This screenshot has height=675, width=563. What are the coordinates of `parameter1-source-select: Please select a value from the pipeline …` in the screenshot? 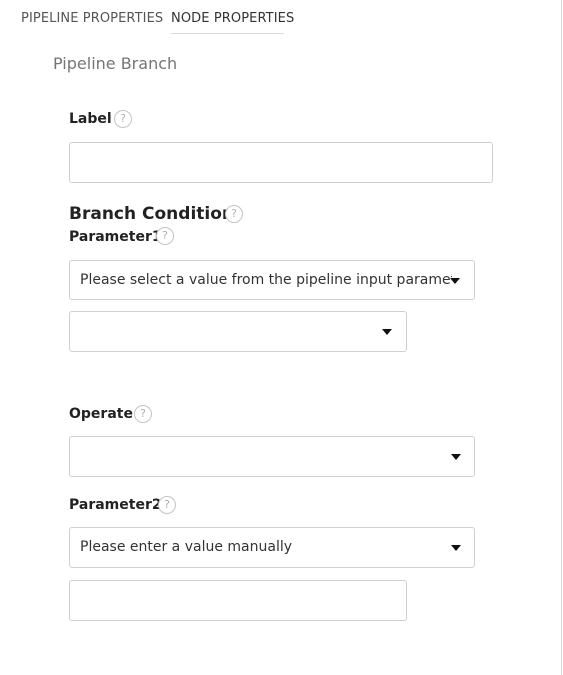 It's located at (272, 280).